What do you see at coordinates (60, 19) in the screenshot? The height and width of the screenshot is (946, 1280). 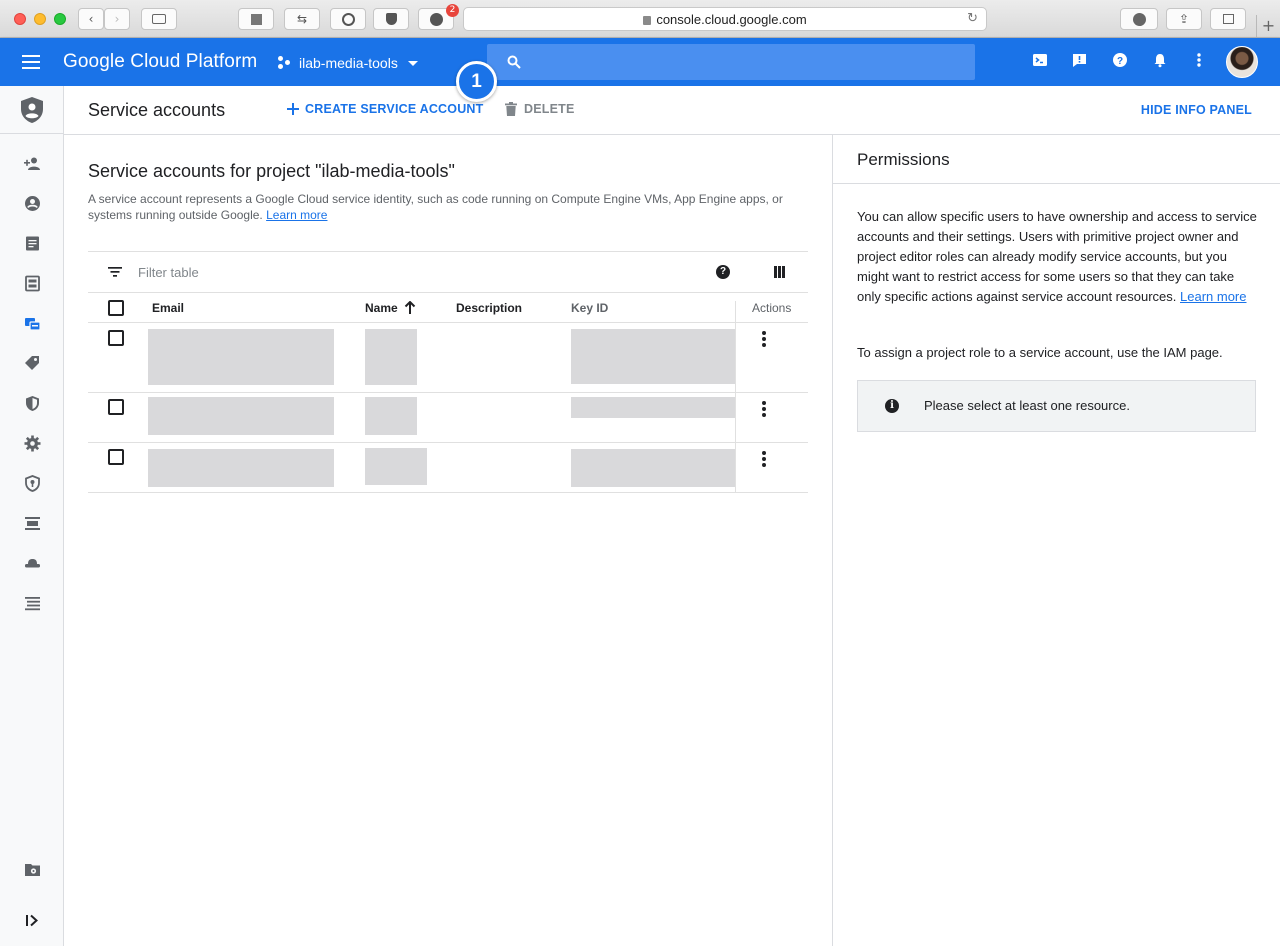 I see `zoom-window-button` at bounding box center [60, 19].